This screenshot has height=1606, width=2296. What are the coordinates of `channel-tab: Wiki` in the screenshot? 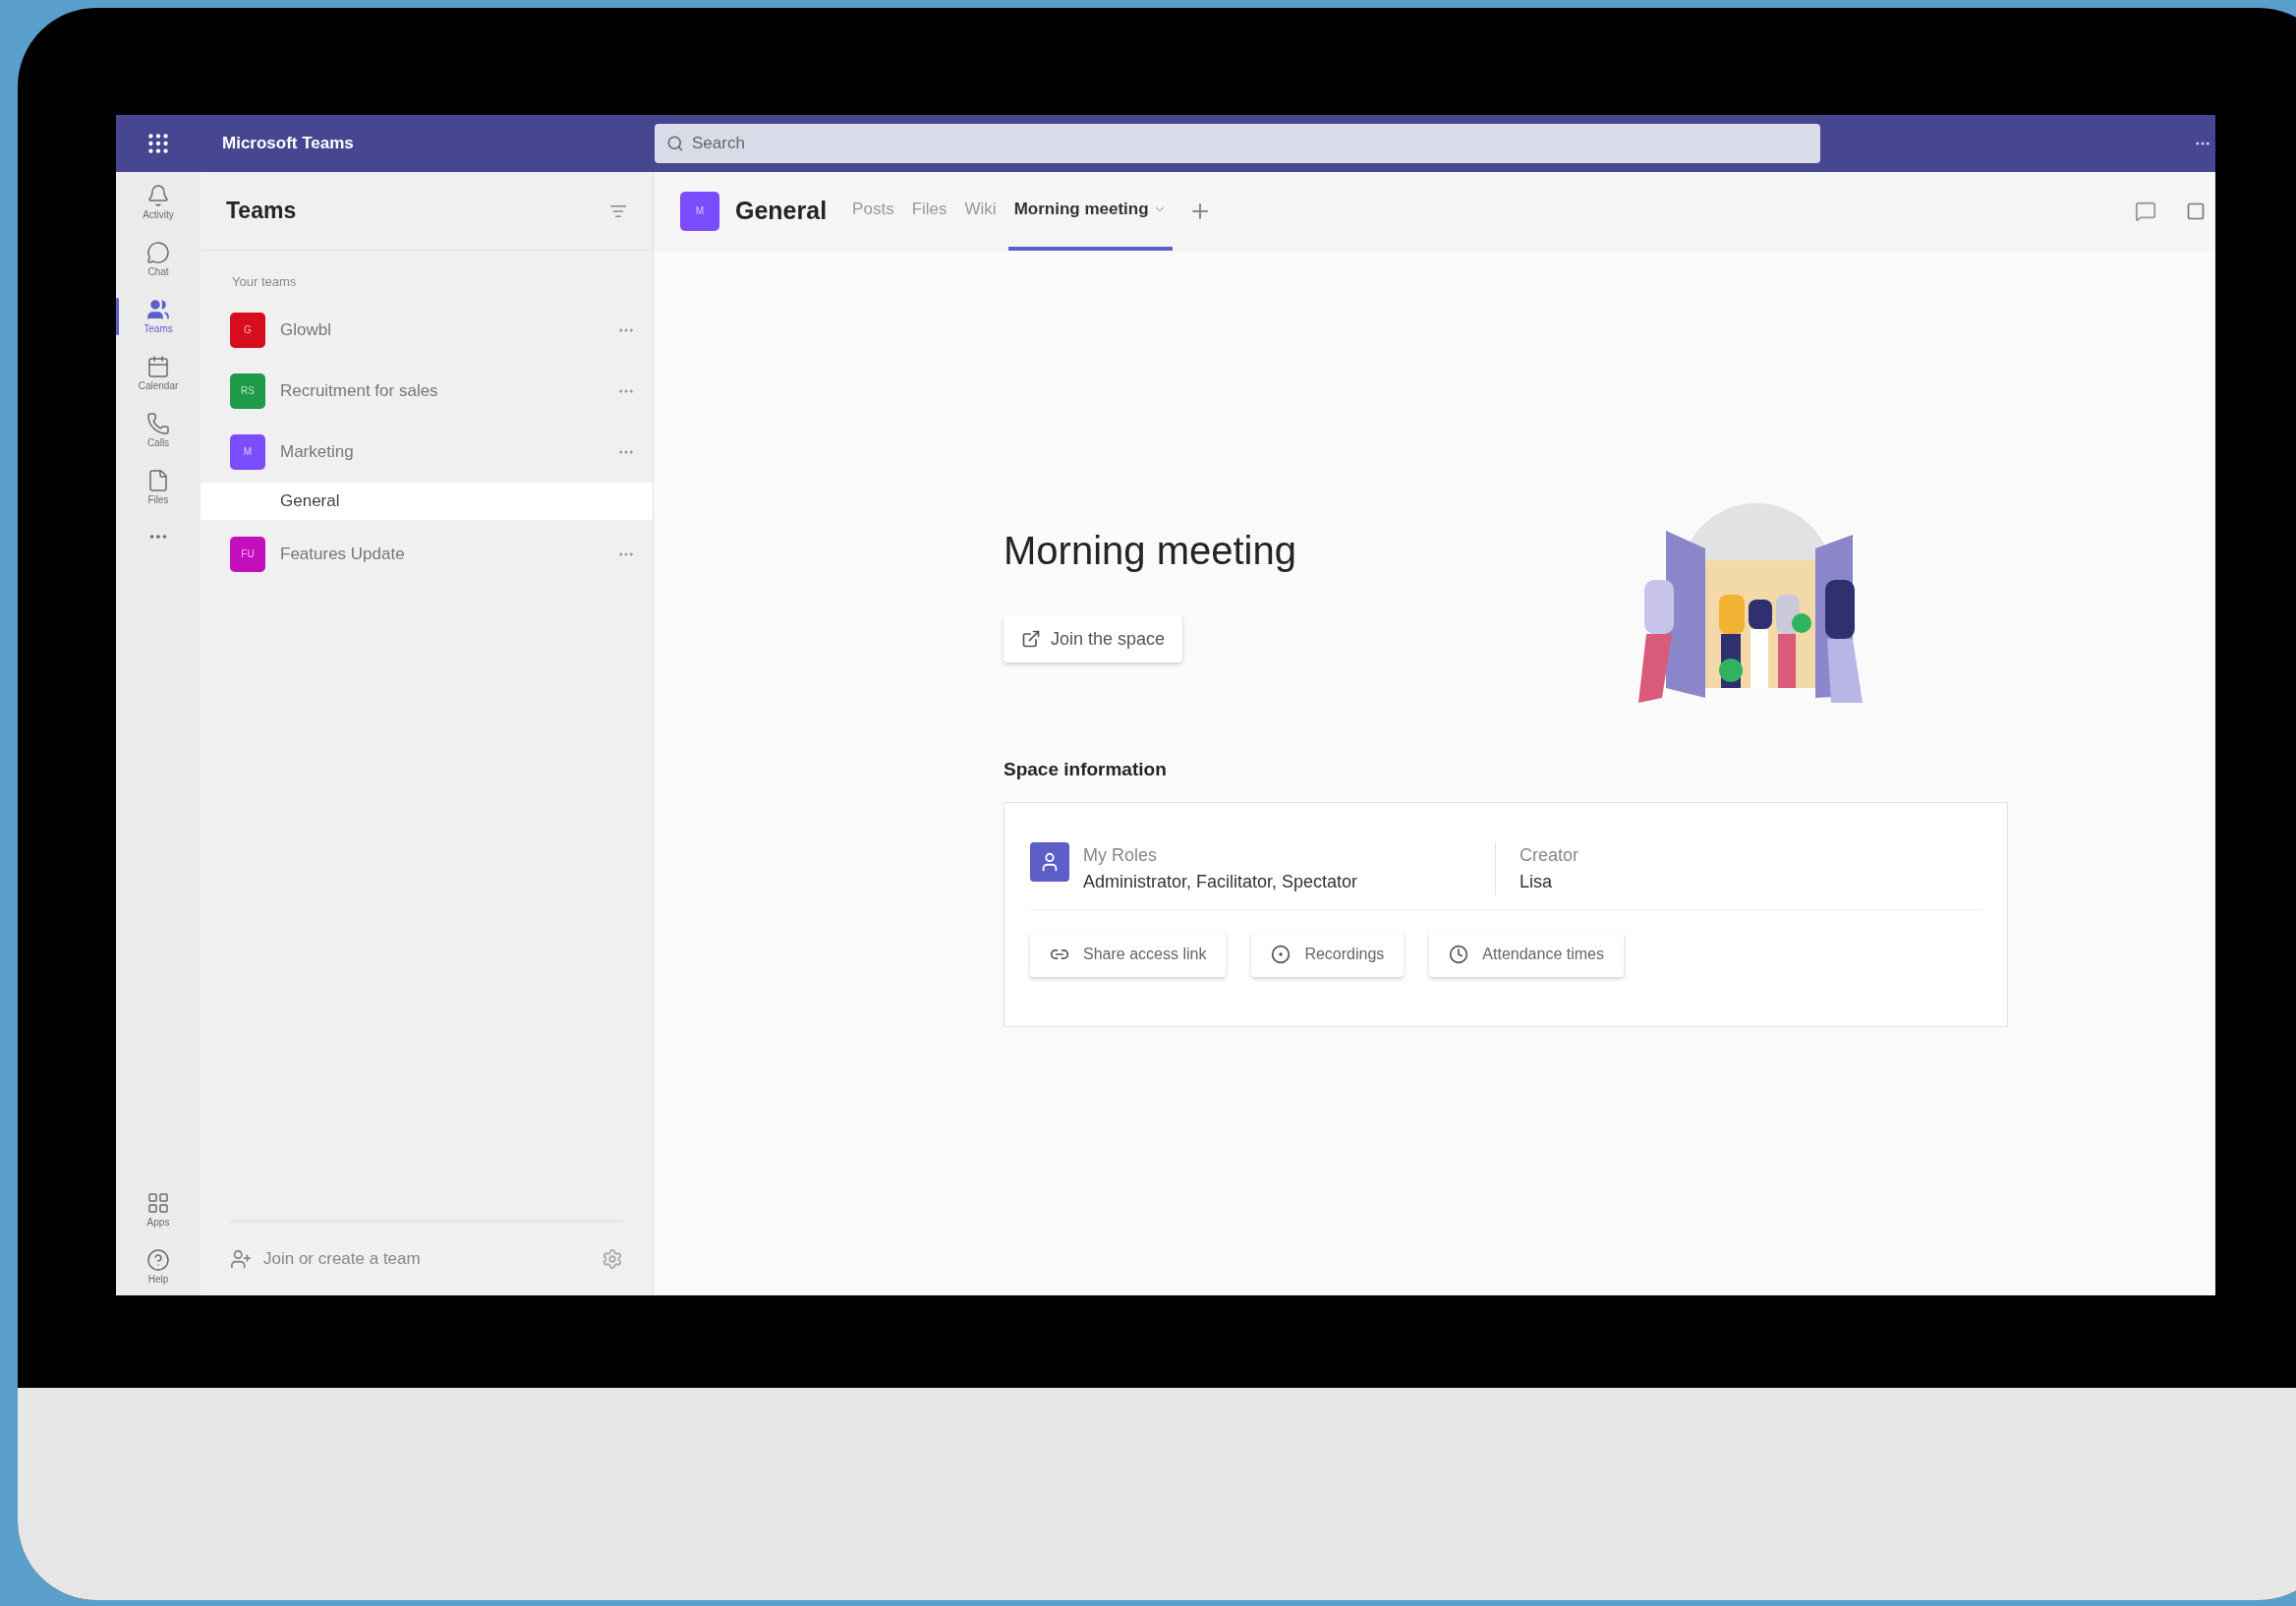 It's located at (981, 211).